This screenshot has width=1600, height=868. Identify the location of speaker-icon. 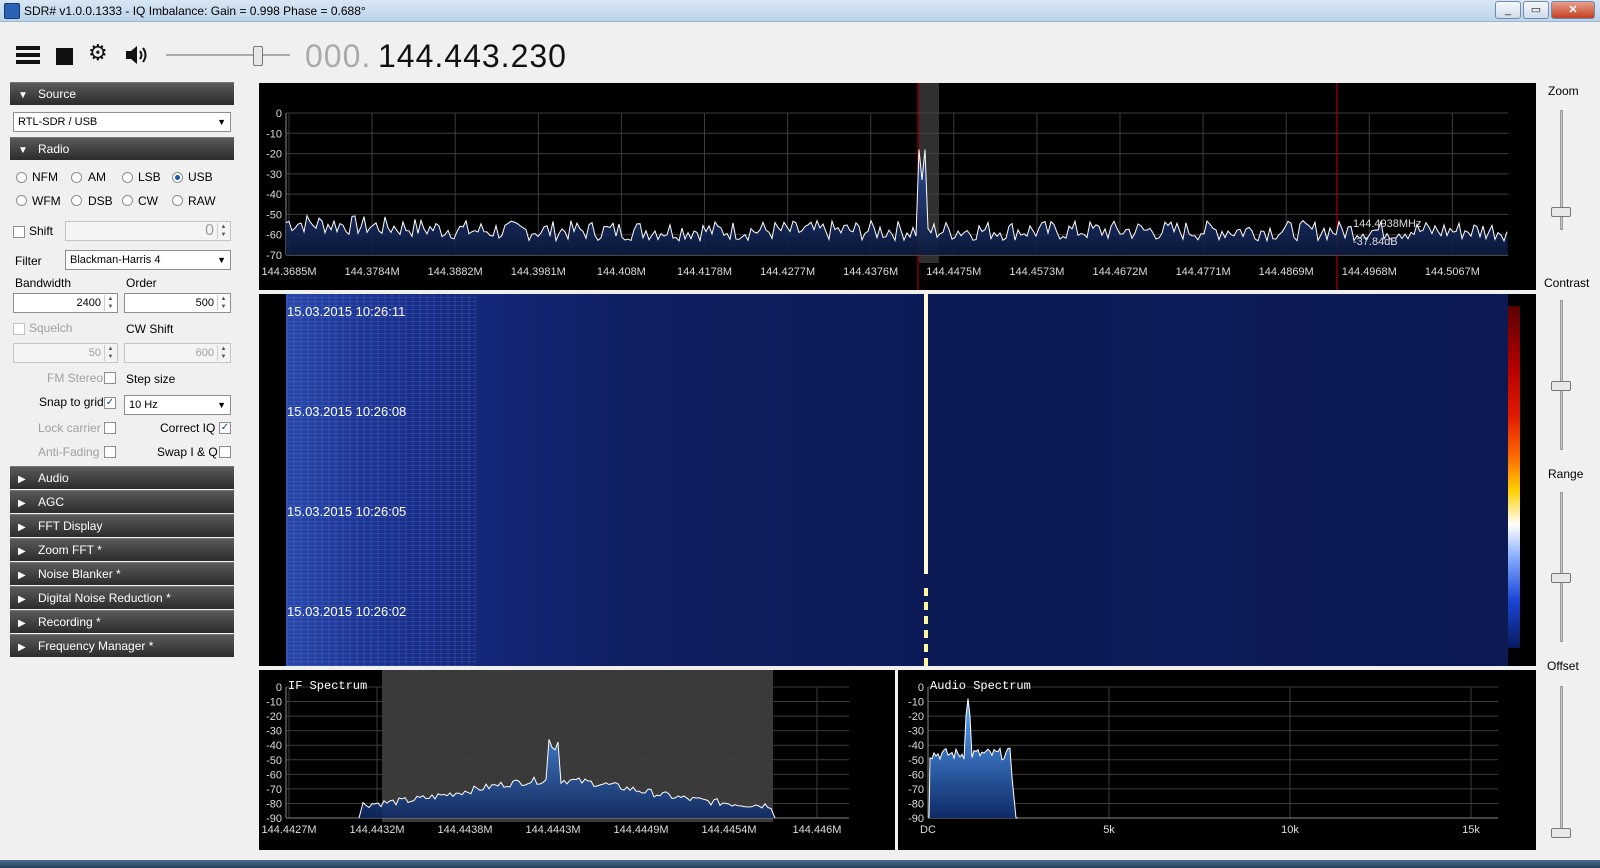
(137, 56).